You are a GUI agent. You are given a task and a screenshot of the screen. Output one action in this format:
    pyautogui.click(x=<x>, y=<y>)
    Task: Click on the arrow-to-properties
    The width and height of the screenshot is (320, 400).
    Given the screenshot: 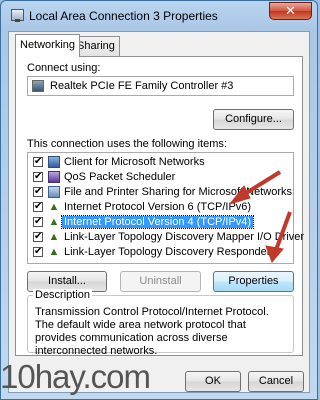 What is the action you would take?
    pyautogui.click(x=278, y=237)
    